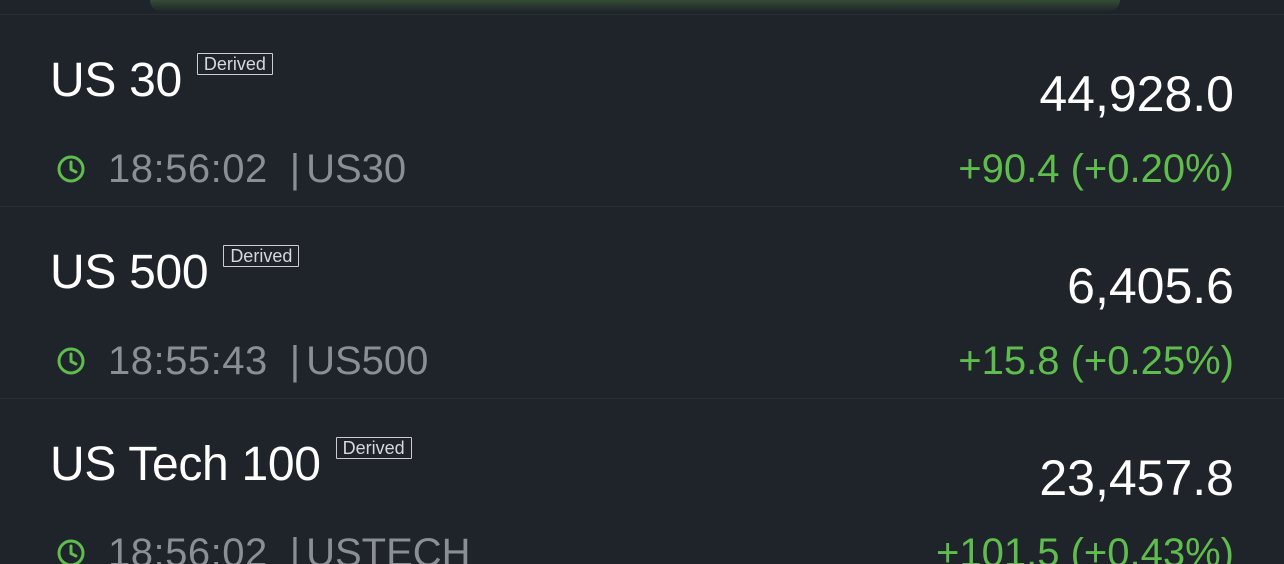  I want to click on instrument-meta: 18:55:43 | US500, so click(242, 361).